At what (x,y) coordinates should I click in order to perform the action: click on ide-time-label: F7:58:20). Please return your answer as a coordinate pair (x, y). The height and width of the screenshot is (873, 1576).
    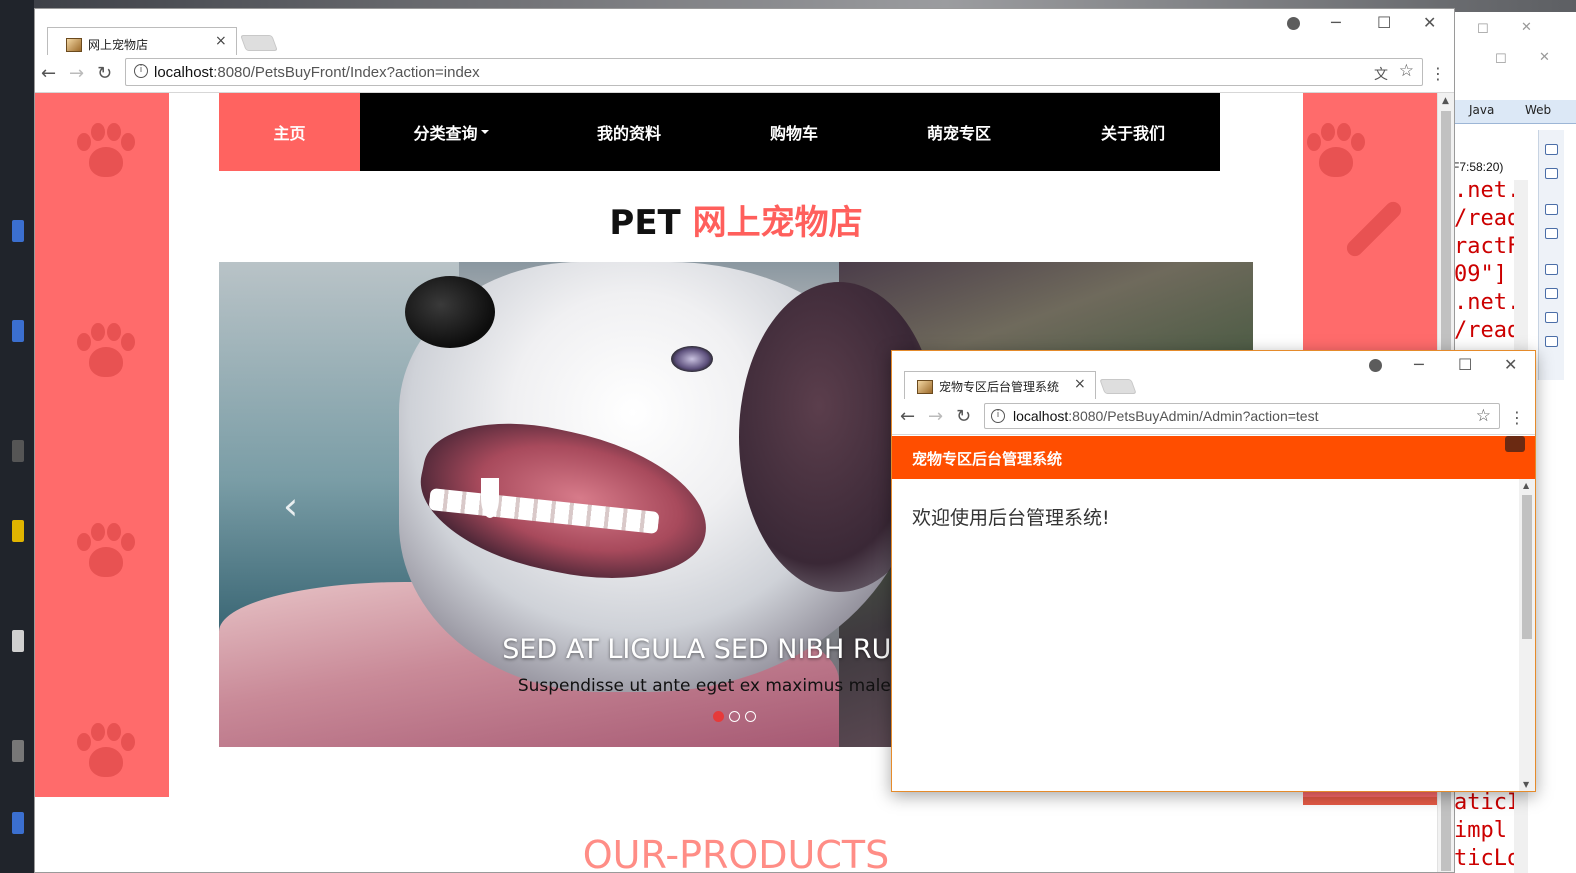
    Looking at the image, I should click on (1478, 167).